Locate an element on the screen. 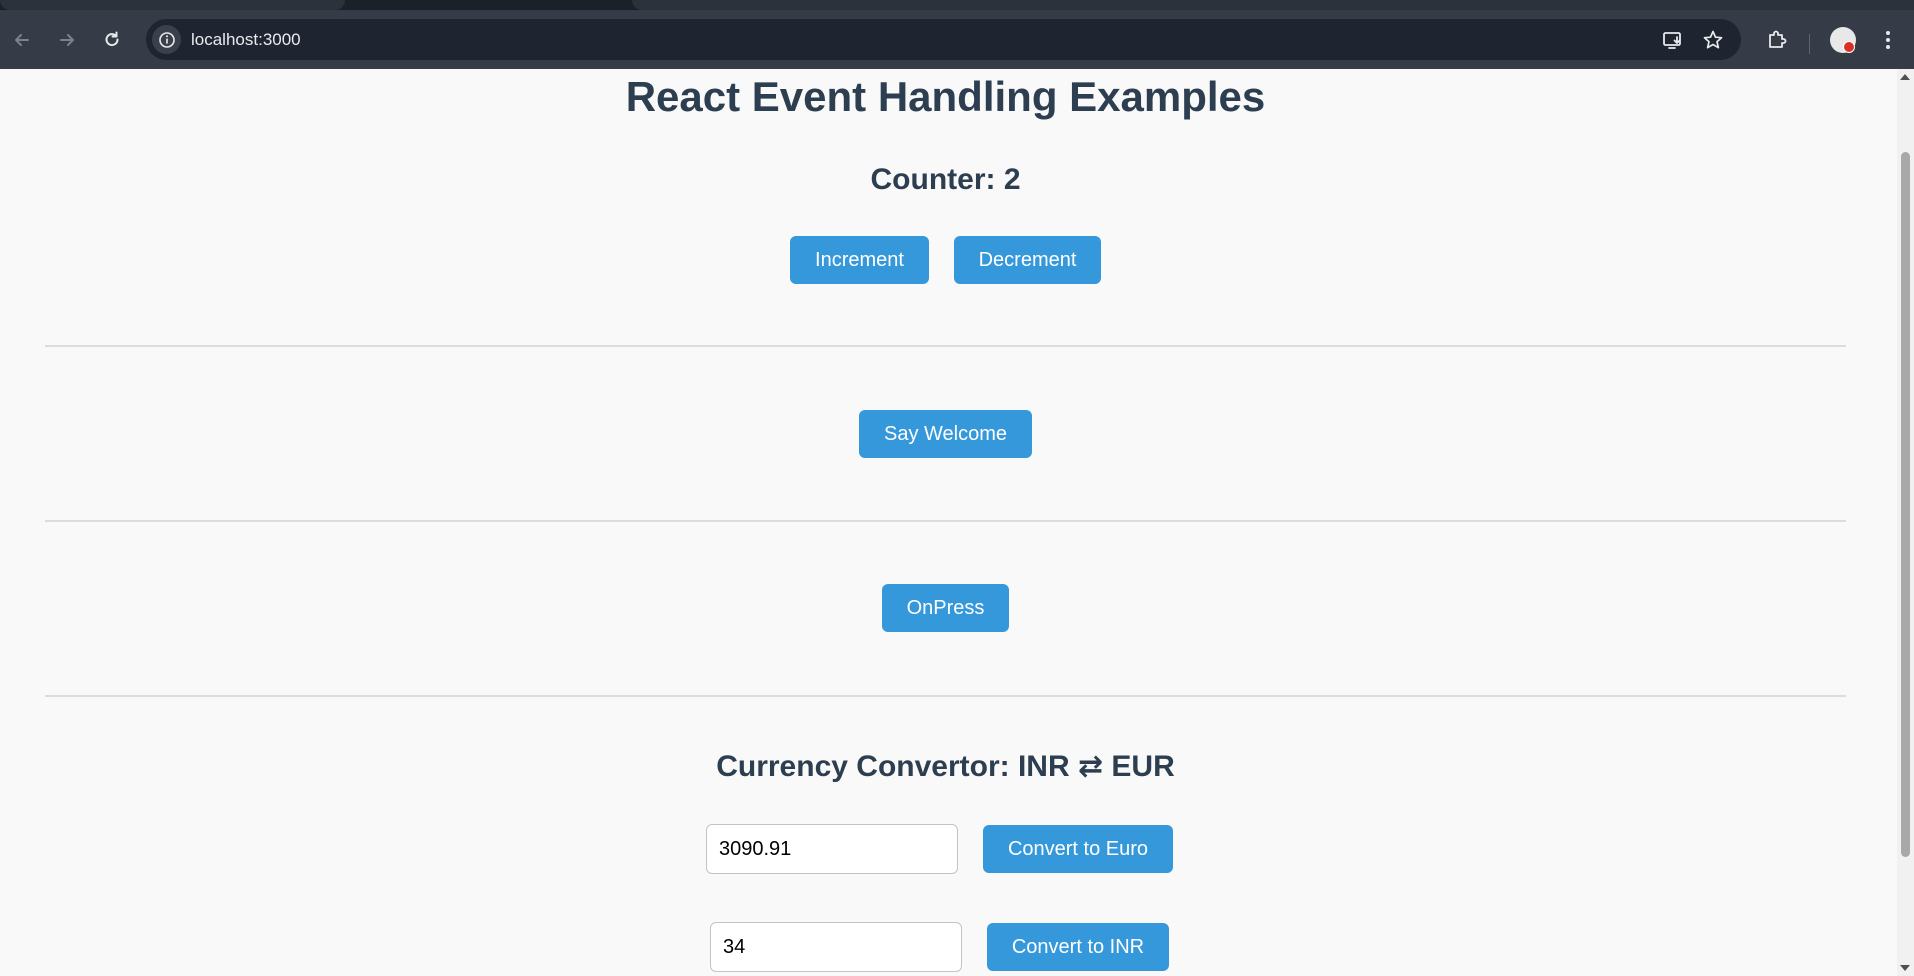 Image resolution: width=1914 pixels, height=976 pixels. site-info-button is located at coordinates (166, 39).